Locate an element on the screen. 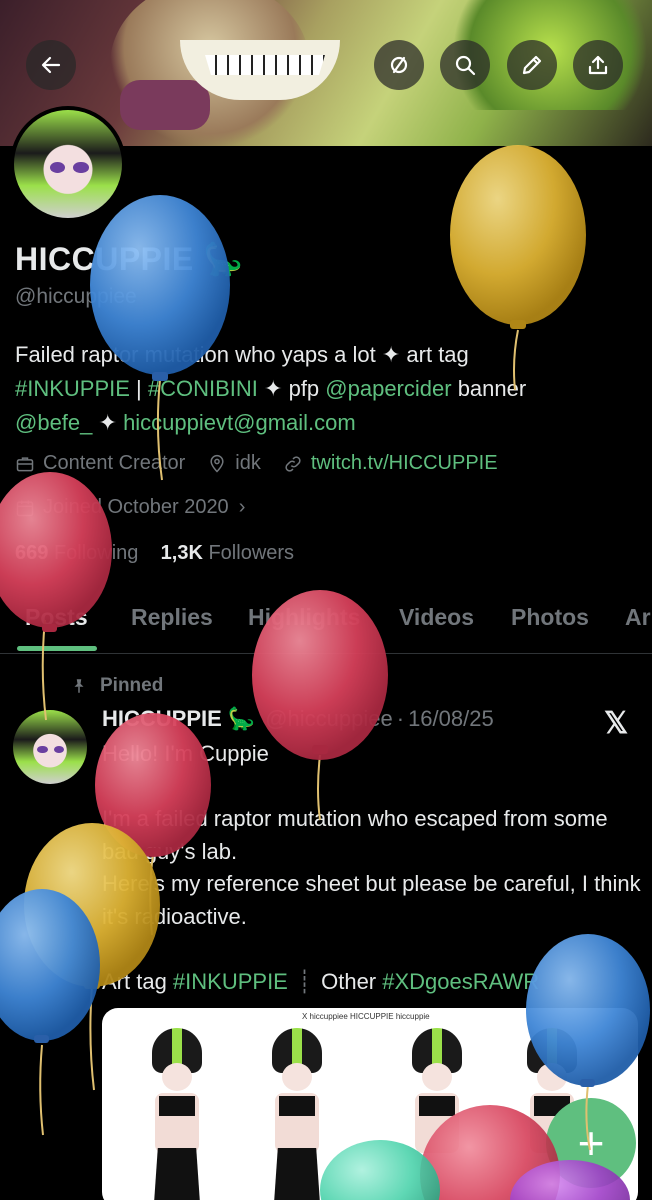 This screenshot has width=652, height=1200. x-logo-icon: 𝕏 is located at coordinates (616, 723).